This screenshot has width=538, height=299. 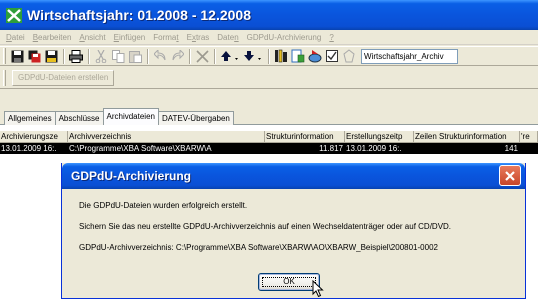 I want to click on menu-item-text: Forma, so click(x=165, y=37).